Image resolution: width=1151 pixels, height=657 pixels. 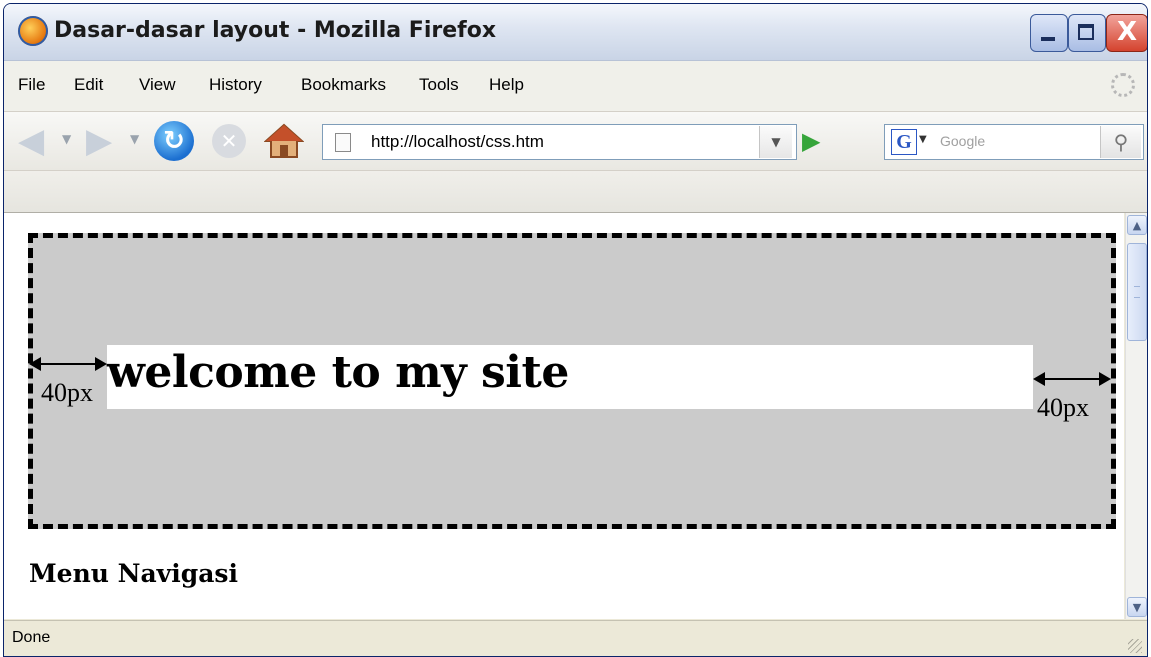 What do you see at coordinates (31, 85) in the screenshot?
I see `menu-file: File` at bounding box center [31, 85].